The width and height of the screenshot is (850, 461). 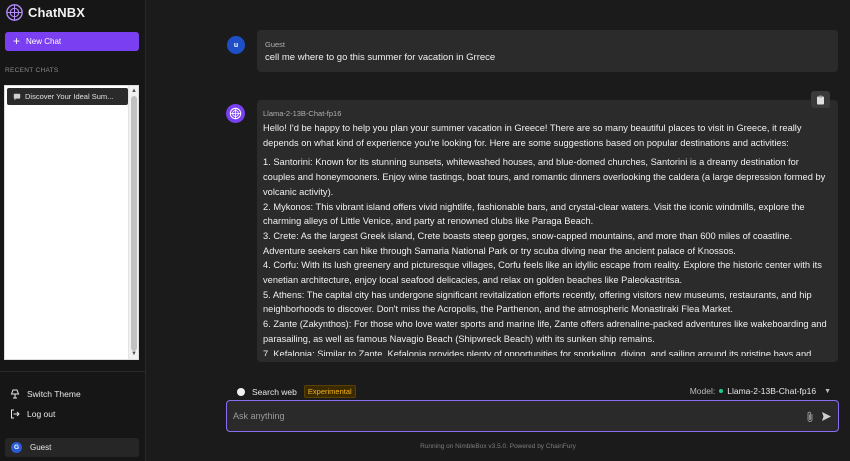 I want to click on scrollbar-thumb, so click(x=134, y=223).